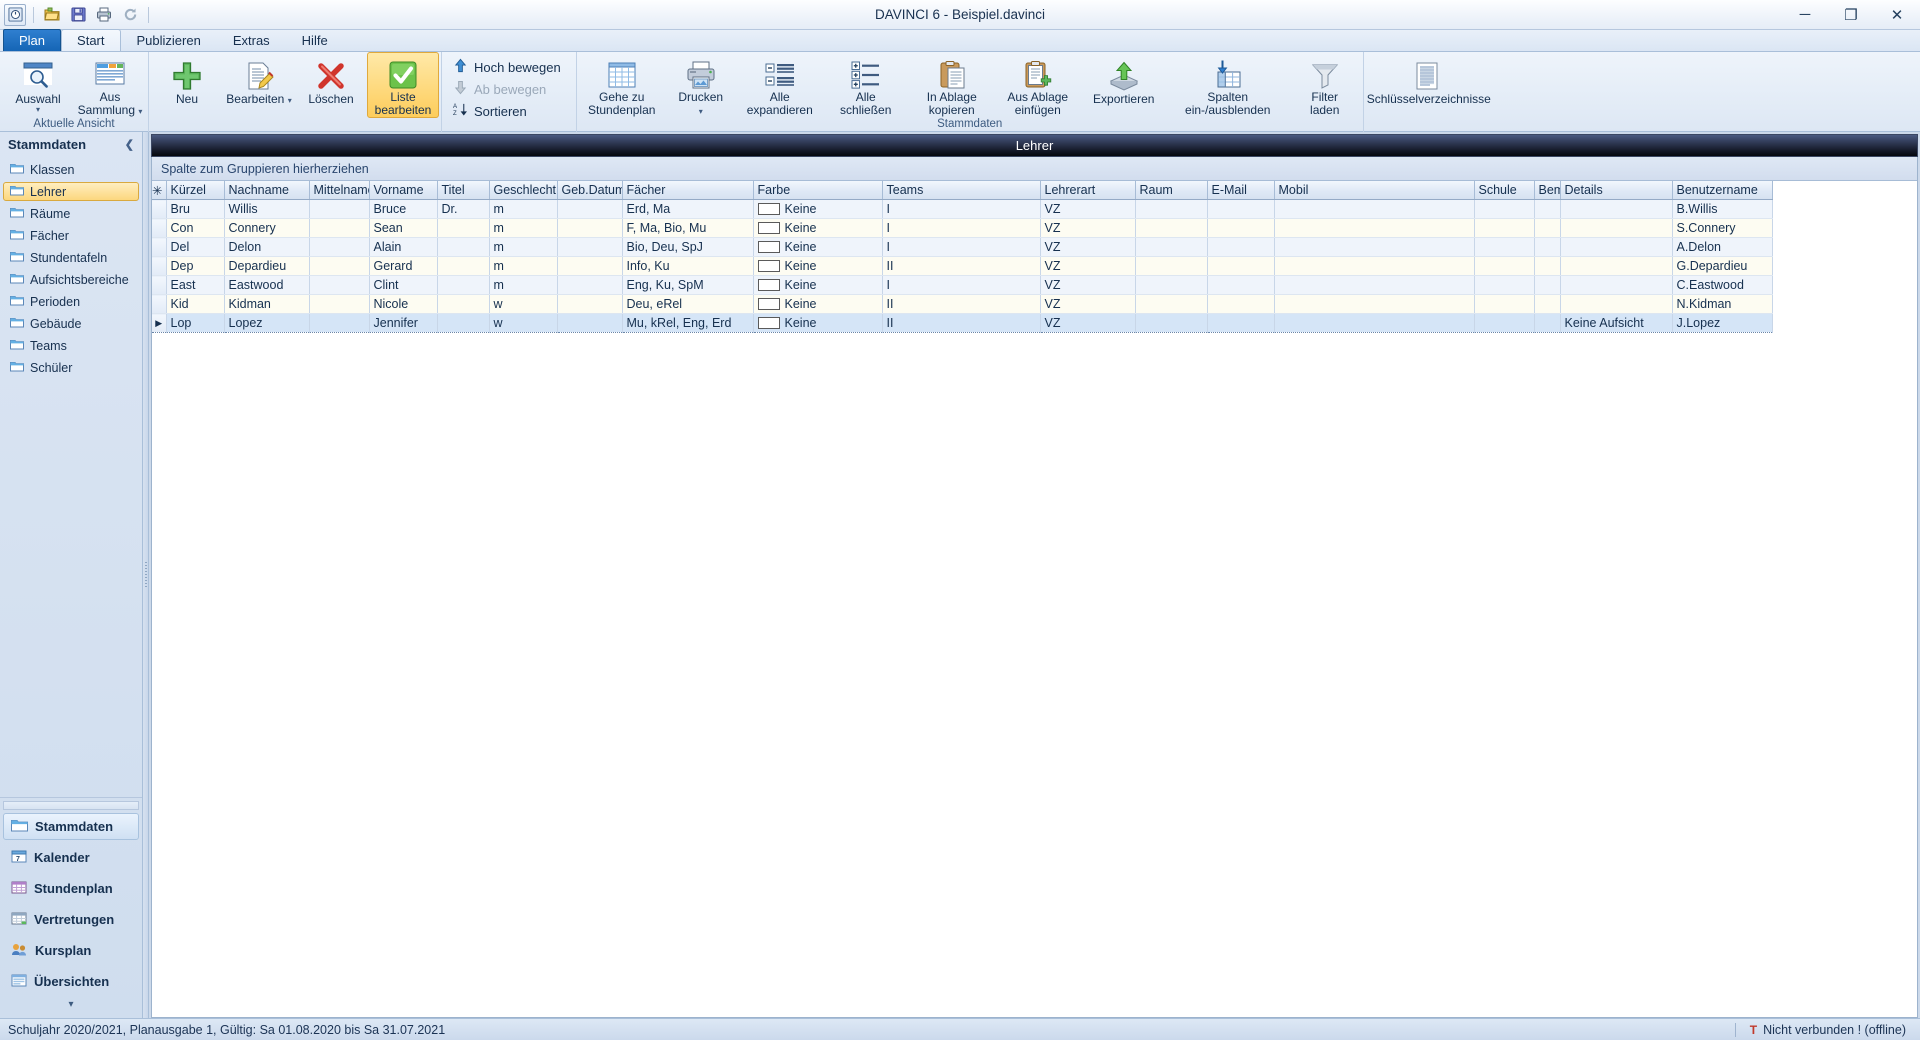  Describe the element at coordinates (1897, 15) in the screenshot. I see `close-button: ✕` at that location.